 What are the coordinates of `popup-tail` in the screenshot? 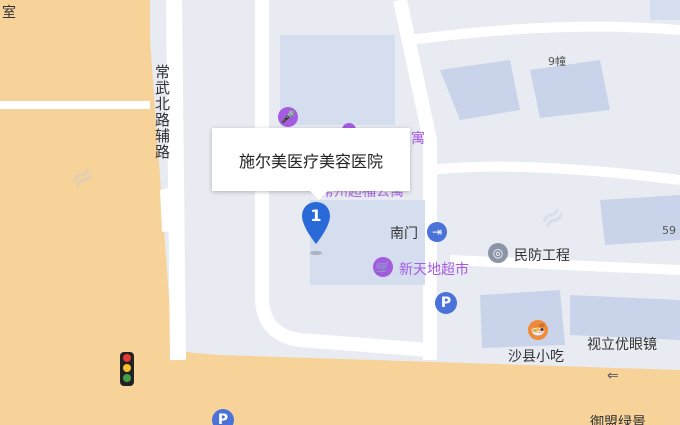 It's located at (319, 195).